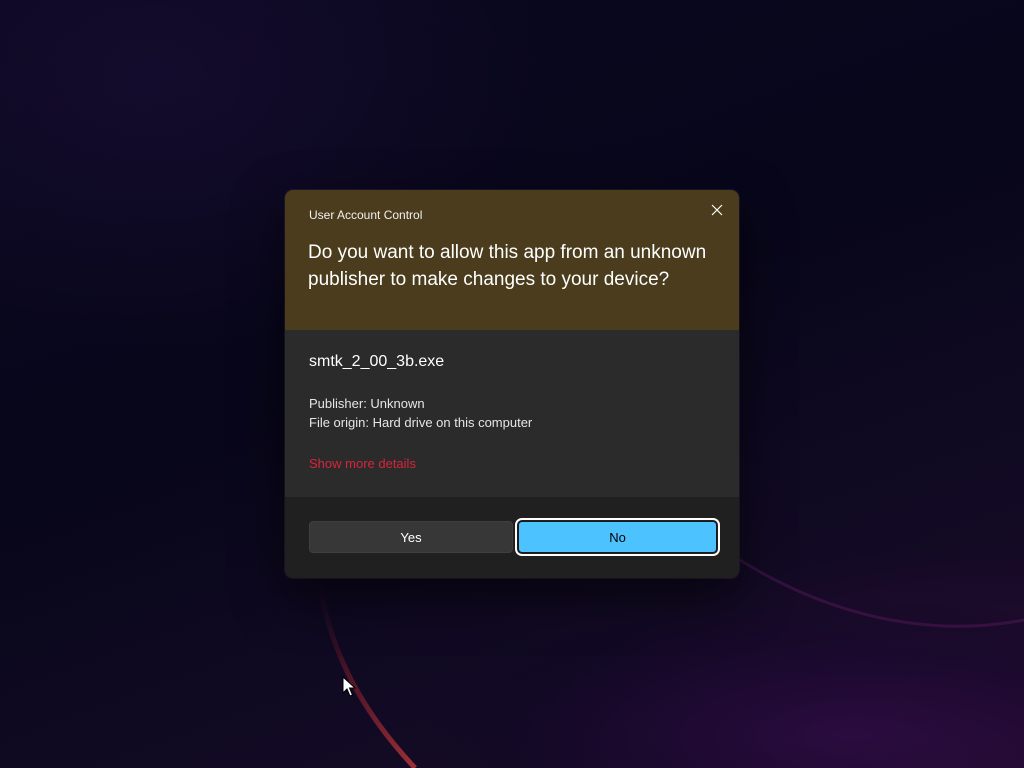 The width and height of the screenshot is (1024, 768). I want to click on publisher-label: Publisher: Unknown, so click(367, 403).